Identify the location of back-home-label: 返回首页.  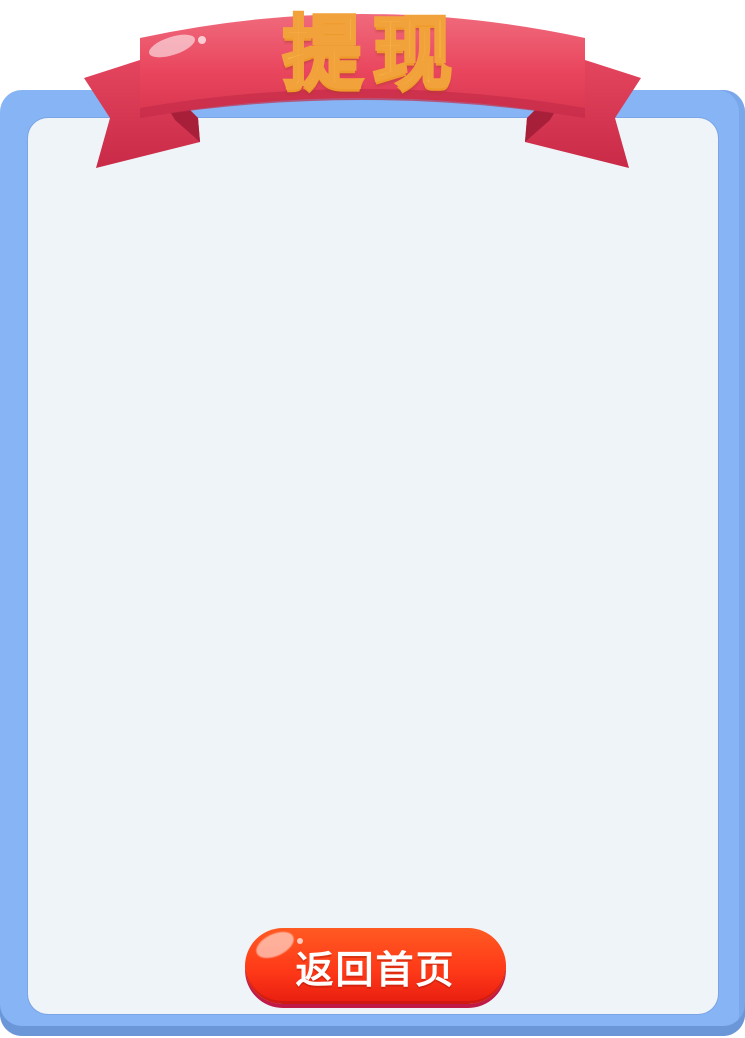
(375, 969).